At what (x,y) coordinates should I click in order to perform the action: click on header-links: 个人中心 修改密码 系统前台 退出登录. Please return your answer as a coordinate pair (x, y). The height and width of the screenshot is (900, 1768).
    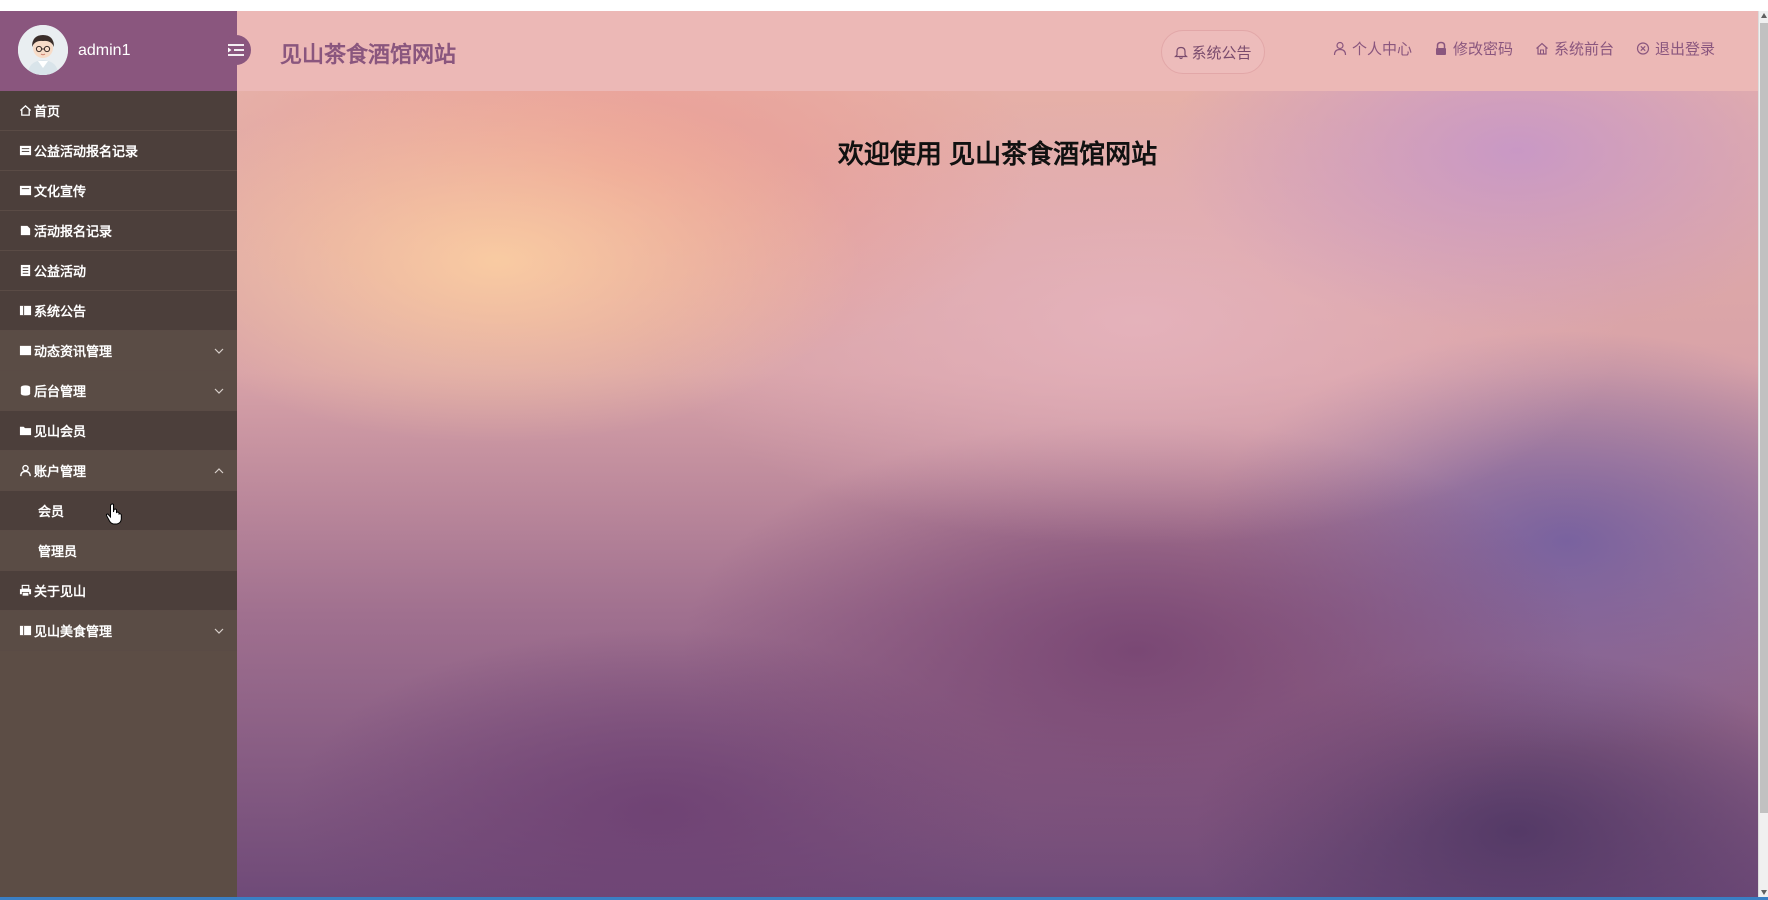
    Looking at the image, I should click on (1524, 48).